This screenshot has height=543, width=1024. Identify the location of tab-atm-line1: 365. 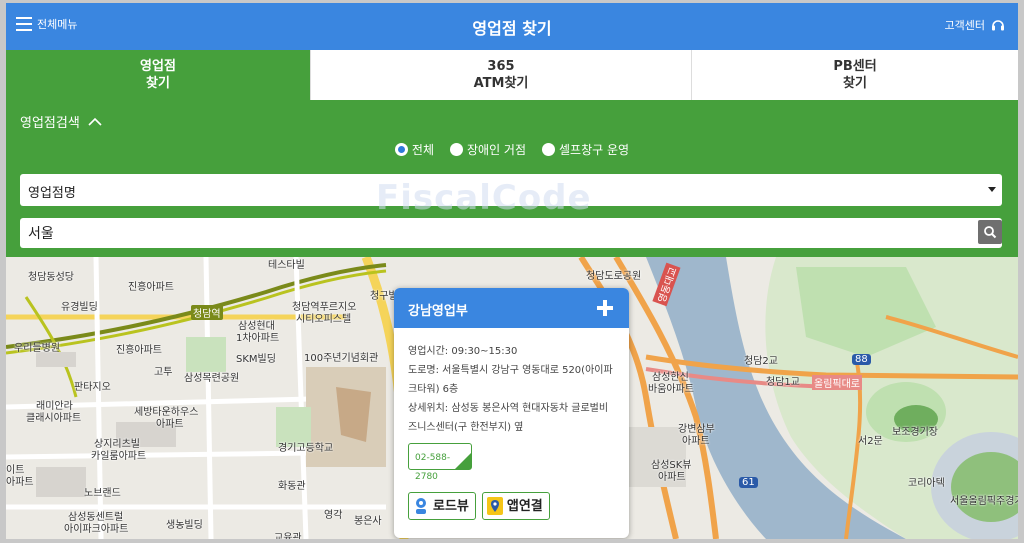
(501, 66).